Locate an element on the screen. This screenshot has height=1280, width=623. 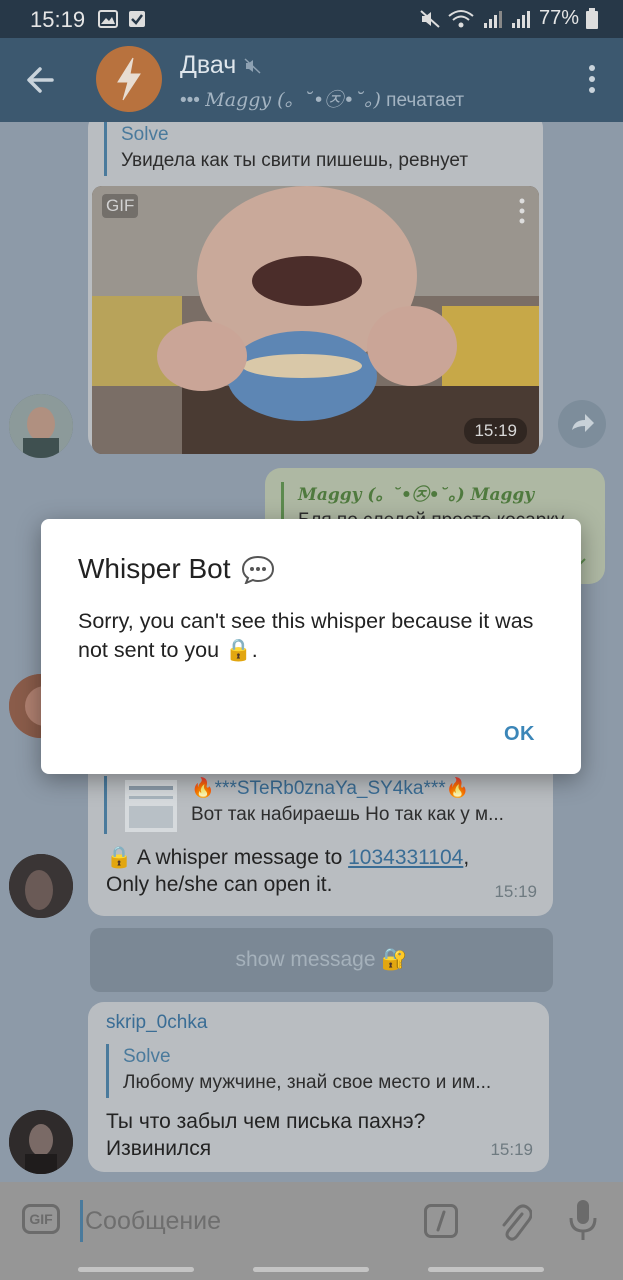
dialog-title: Whisper Bot is located at coordinates (176, 569).